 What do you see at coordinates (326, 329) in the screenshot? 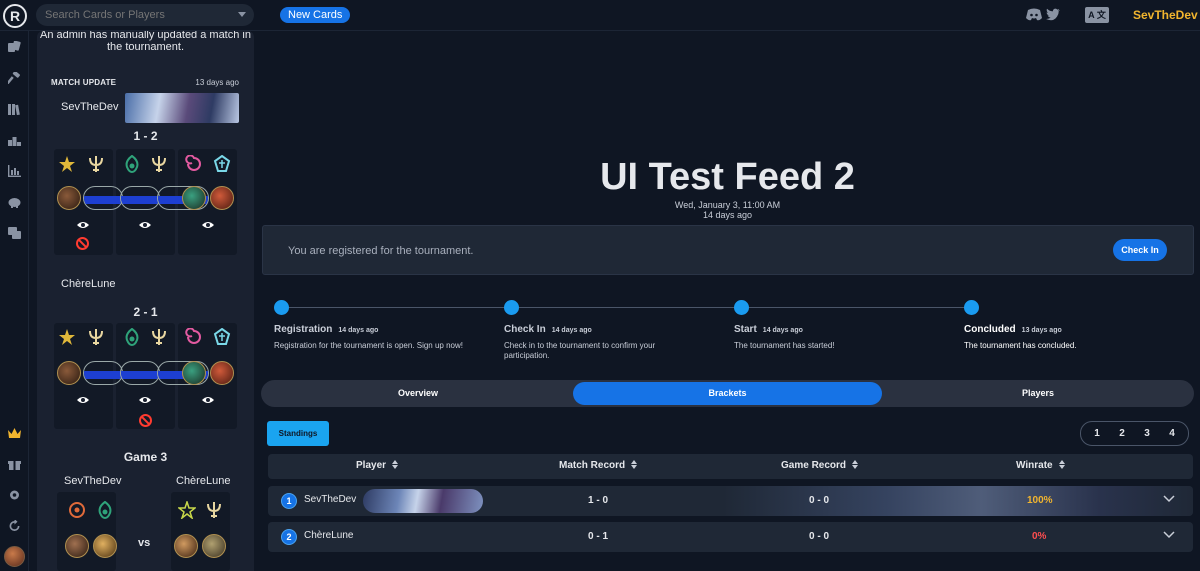
I see `step-title: Registration 14 days ago` at bounding box center [326, 329].